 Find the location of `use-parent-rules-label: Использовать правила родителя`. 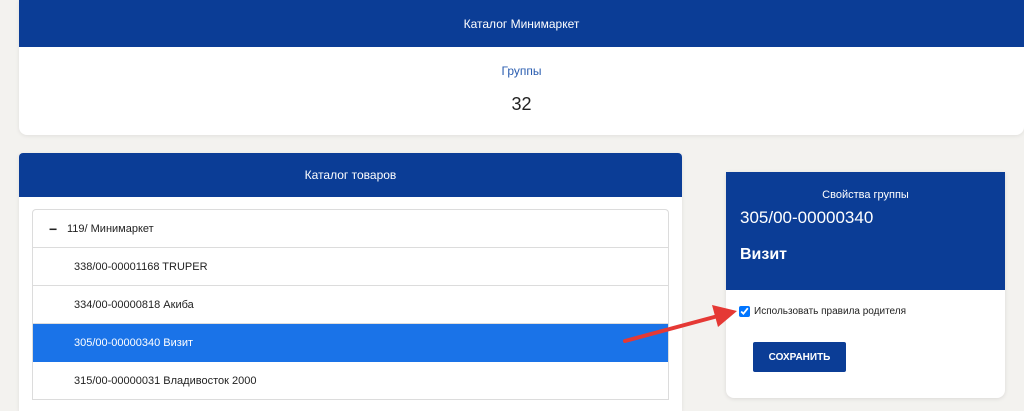

use-parent-rules-label: Использовать правила родителя is located at coordinates (830, 311).